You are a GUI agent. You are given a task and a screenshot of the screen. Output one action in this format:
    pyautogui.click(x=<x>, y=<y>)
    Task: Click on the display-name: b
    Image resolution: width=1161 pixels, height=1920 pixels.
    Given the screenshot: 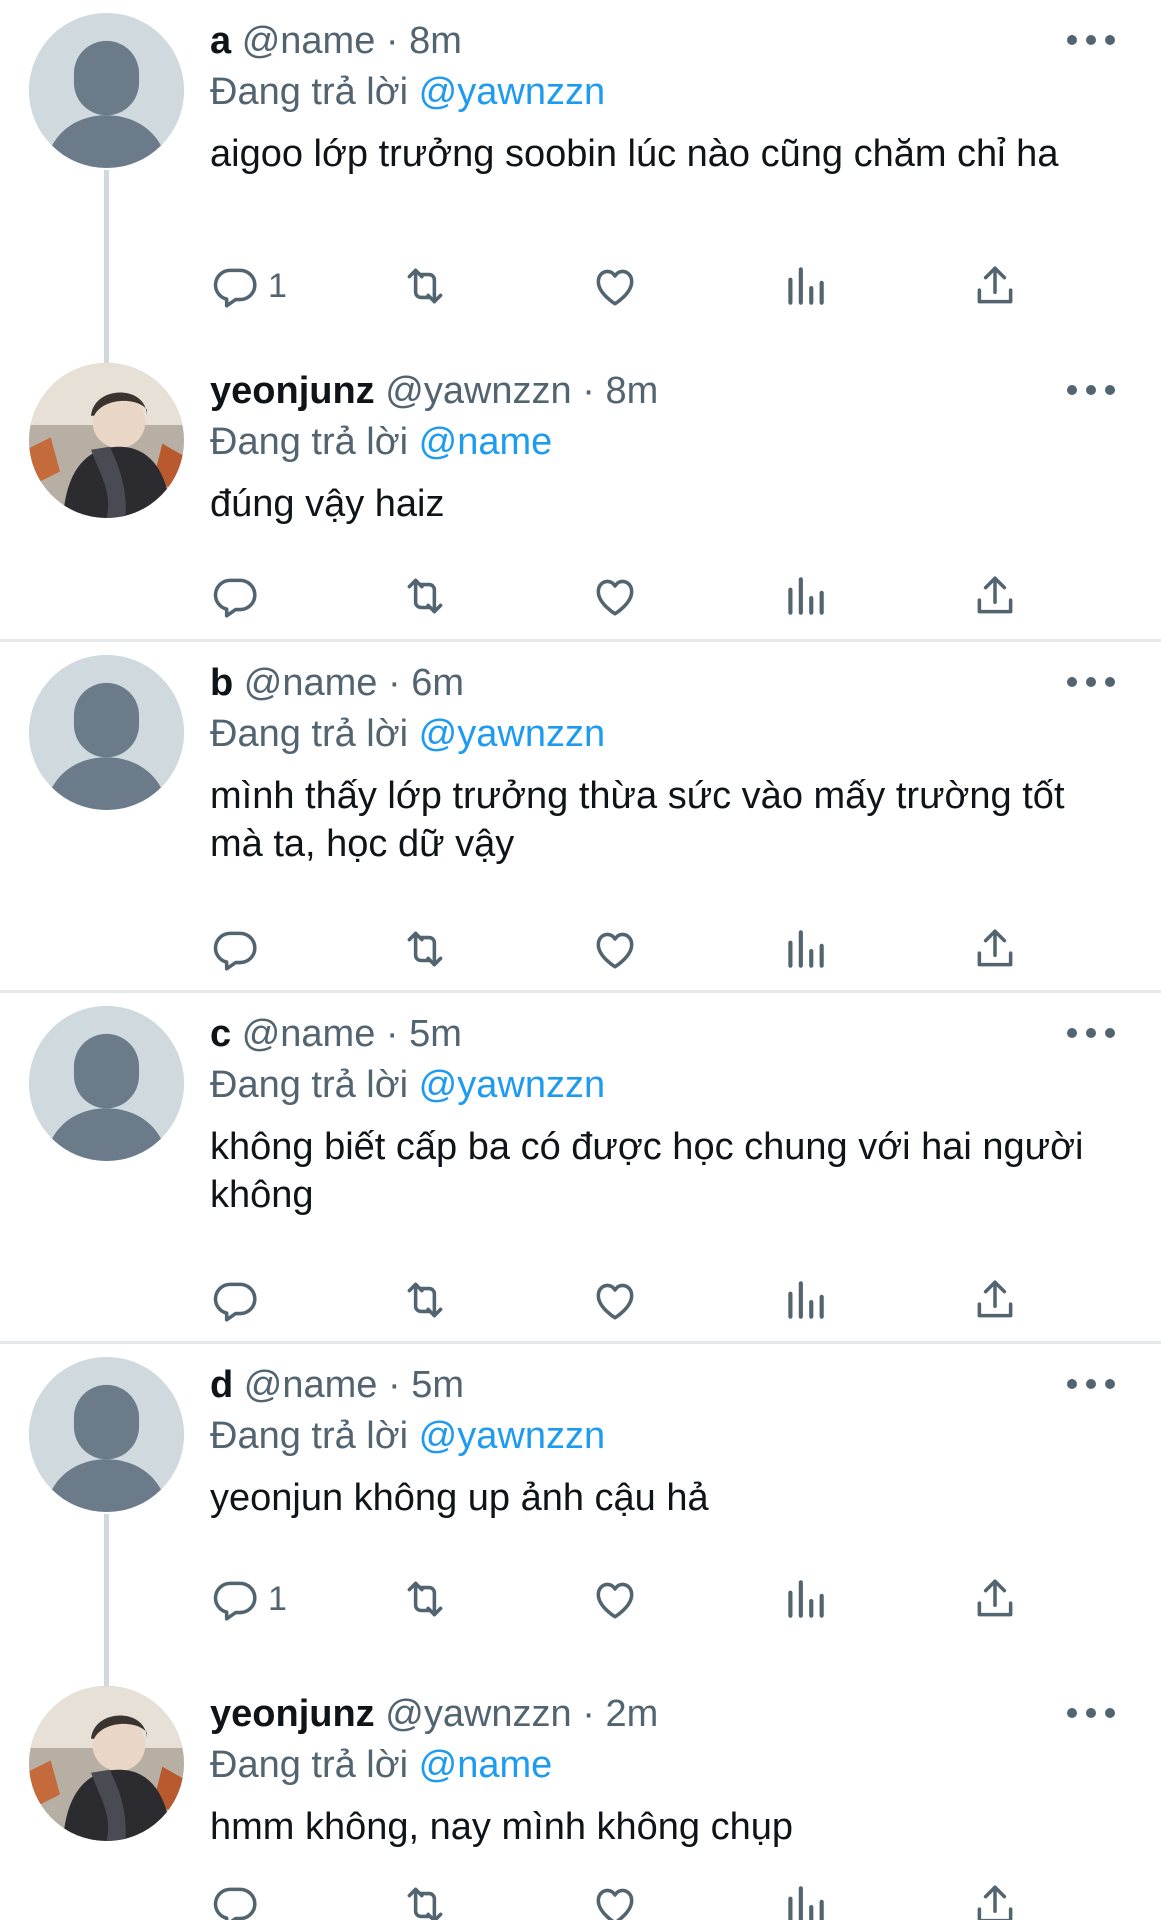 What is the action you would take?
    pyautogui.click(x=221, y=683)
    